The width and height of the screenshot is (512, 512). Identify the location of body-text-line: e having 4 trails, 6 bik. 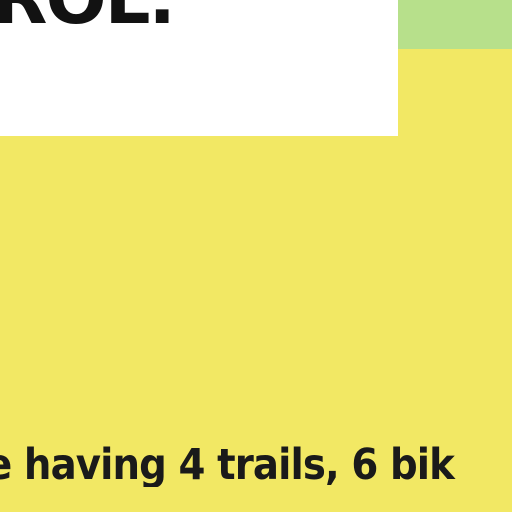
(227, 465).